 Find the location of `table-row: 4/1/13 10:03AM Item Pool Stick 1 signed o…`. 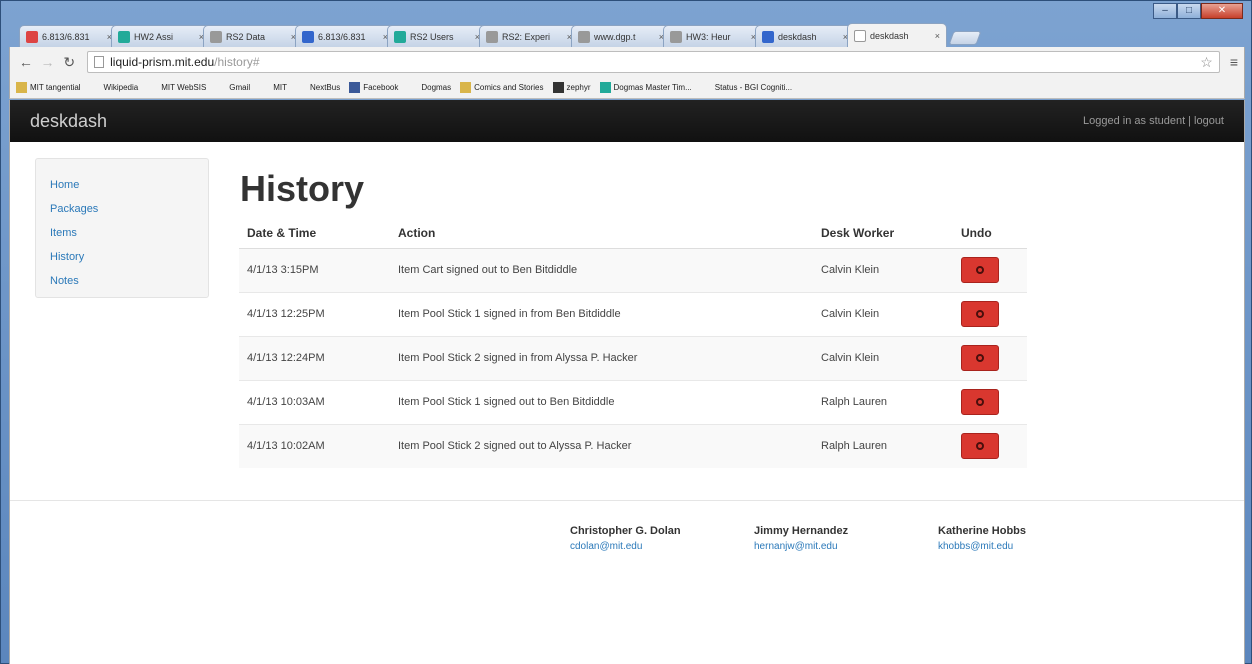

table-row: 4/1/13 10:03AM Item Pool Stick 1 signed o… is located at coordinates (633, 401).